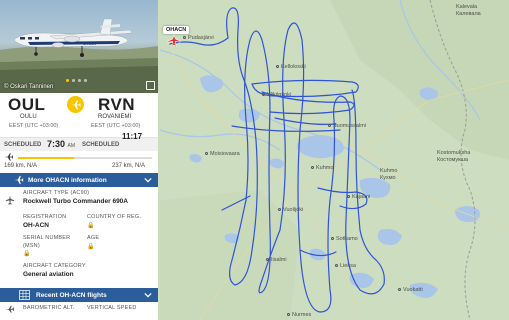 The width and height of the screenshot is (509, 320). I want to click on country-of-reg-label: COUNTRY OF REG., so click(114, 217).